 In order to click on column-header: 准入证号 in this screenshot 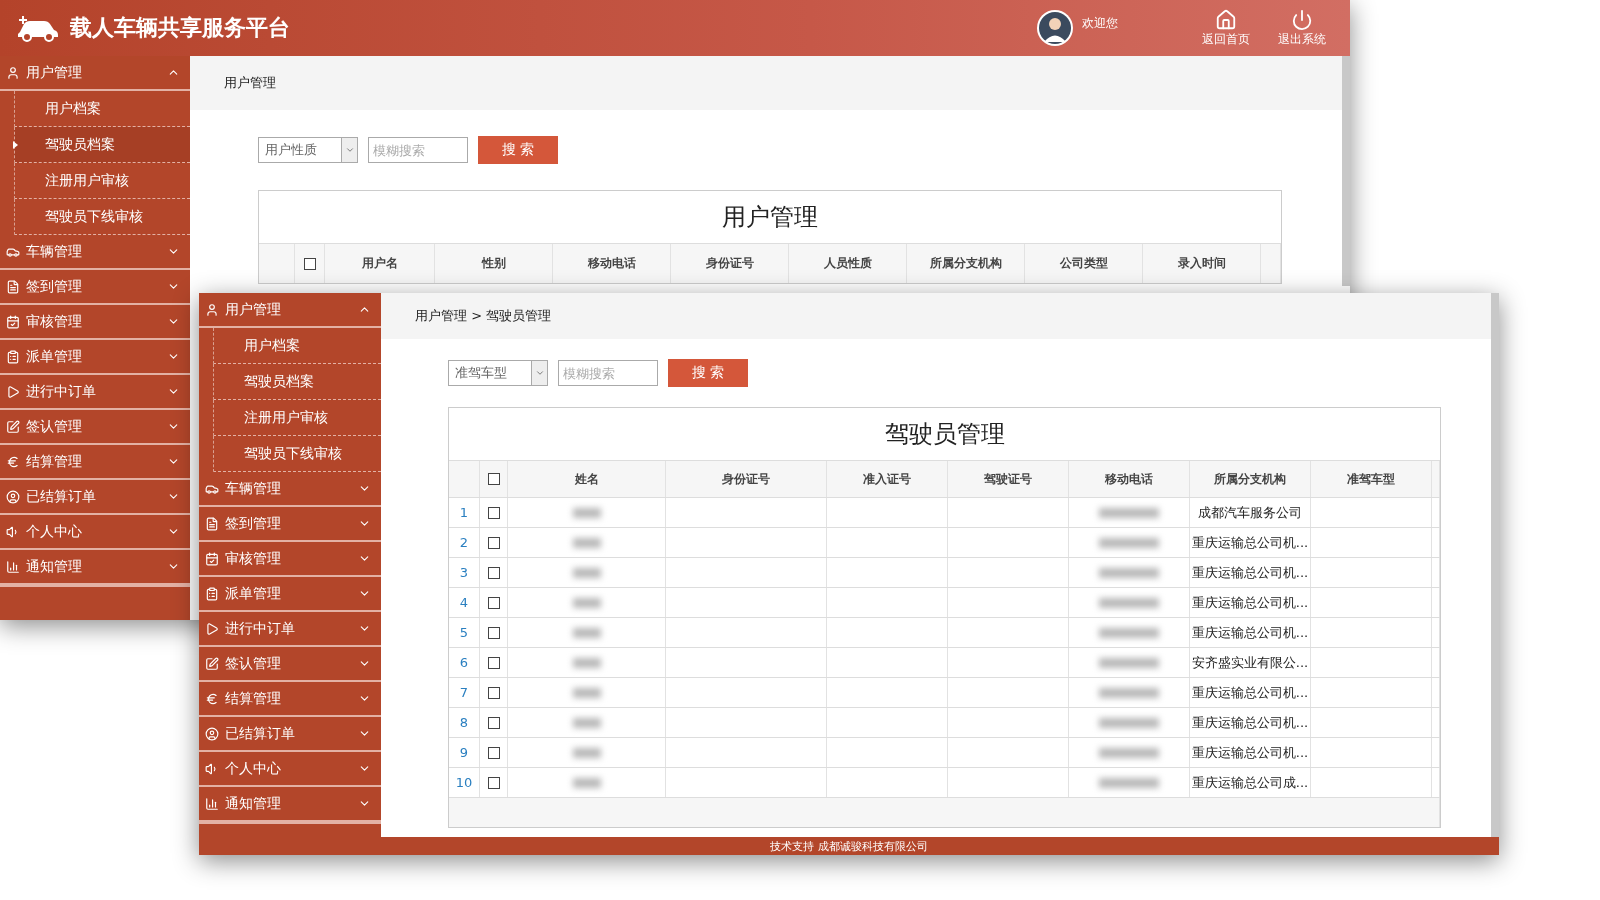, I will do `click(887, 479)`.